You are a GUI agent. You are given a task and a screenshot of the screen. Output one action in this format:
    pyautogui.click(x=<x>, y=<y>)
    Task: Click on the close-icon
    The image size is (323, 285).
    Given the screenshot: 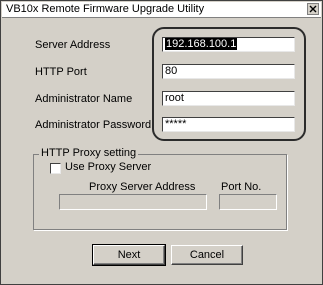 What is the action you would take?
    pyautogui.click(x=313, y=9)
    